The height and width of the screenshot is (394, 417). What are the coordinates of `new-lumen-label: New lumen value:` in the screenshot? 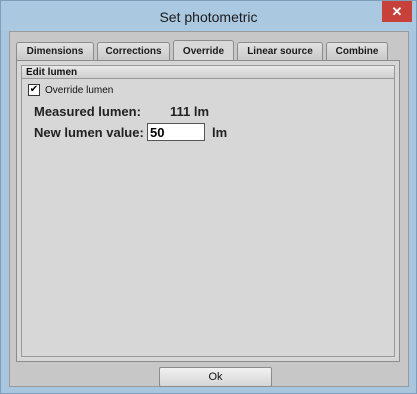 It's located at (89, 132).